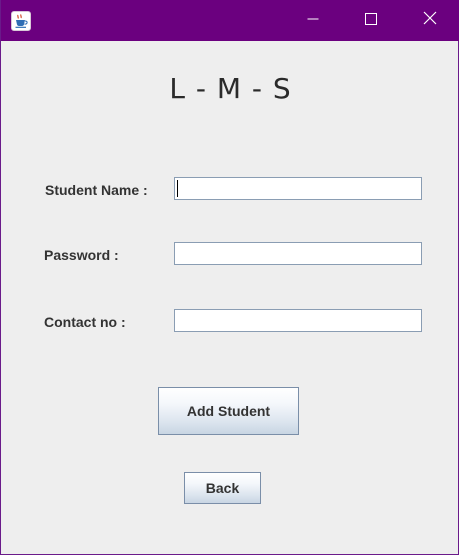  I want to click on text-caret, so click(177, 188).